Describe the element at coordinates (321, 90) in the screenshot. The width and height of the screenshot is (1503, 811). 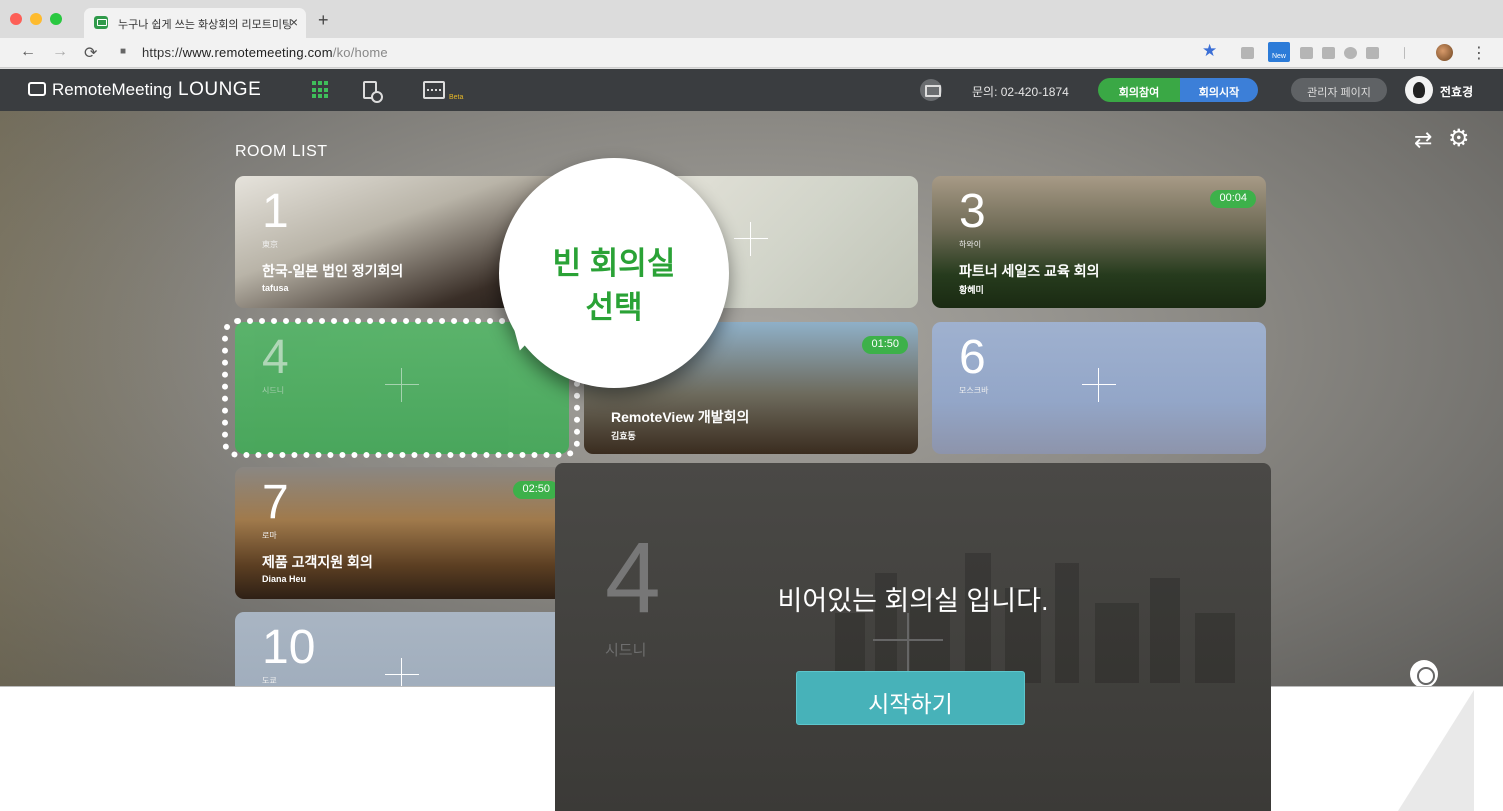
I see `room-grid-icon` at that location.